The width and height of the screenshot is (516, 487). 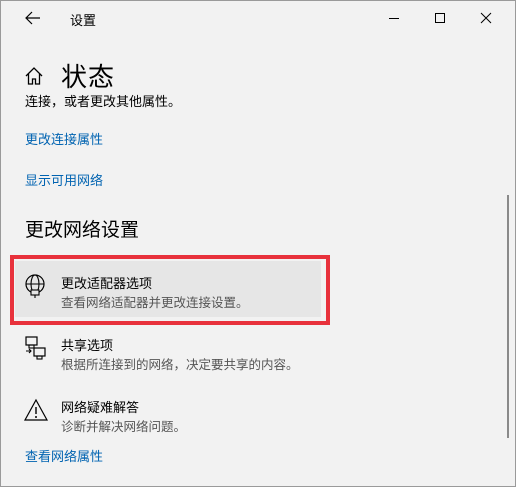 I want to click on change-connection-properties-link: 更改连接属性, so click(x=64, y=138).